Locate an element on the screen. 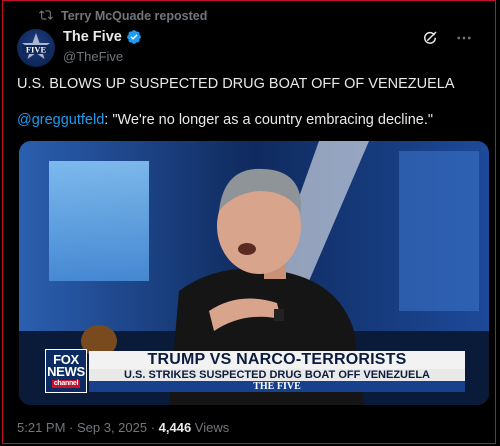 This screenshot has width=500, height=446. chyron-show-name: THE FIVE is located at coordinates (277, 386).